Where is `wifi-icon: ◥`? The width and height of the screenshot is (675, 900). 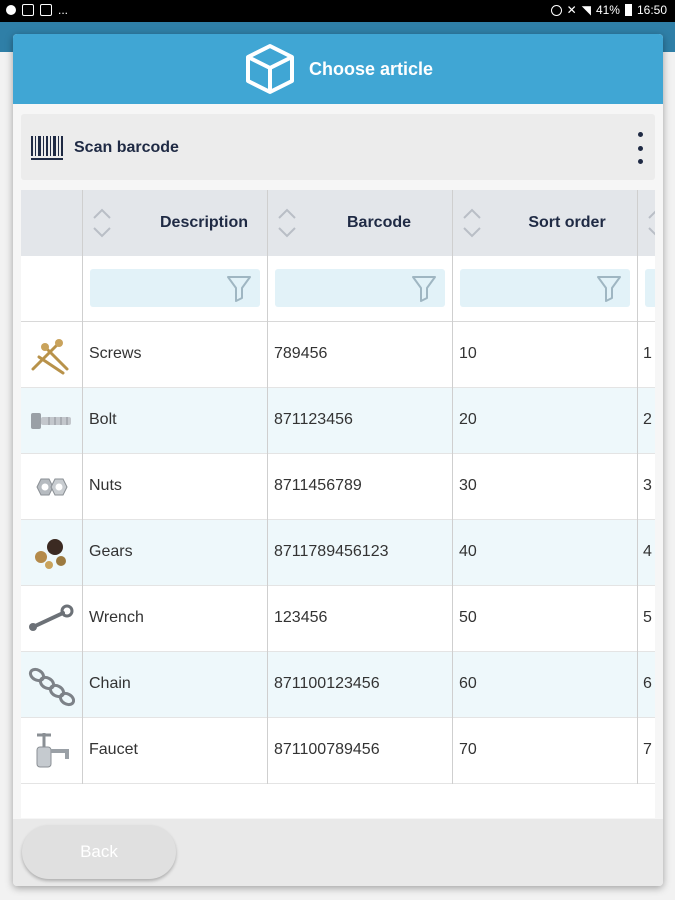
wifi-icon: ◥ is located at coordinates (586, 10).